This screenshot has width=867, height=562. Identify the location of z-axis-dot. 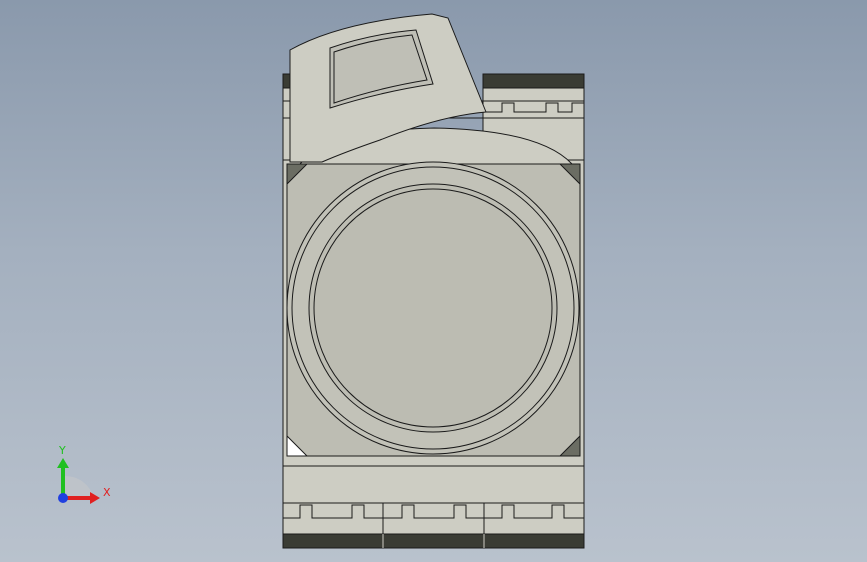
(63, 498).